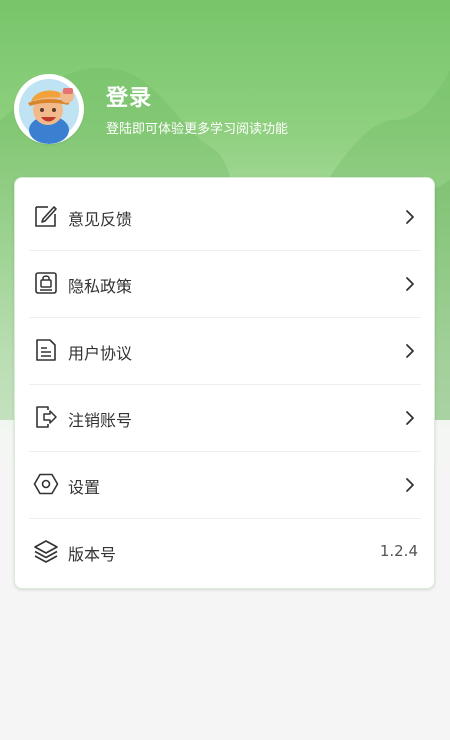  What do you see at coordinates (100, 353) in the screenshot?
I see `menu-item-label: 用户协议` at bounding box center [100, 353].